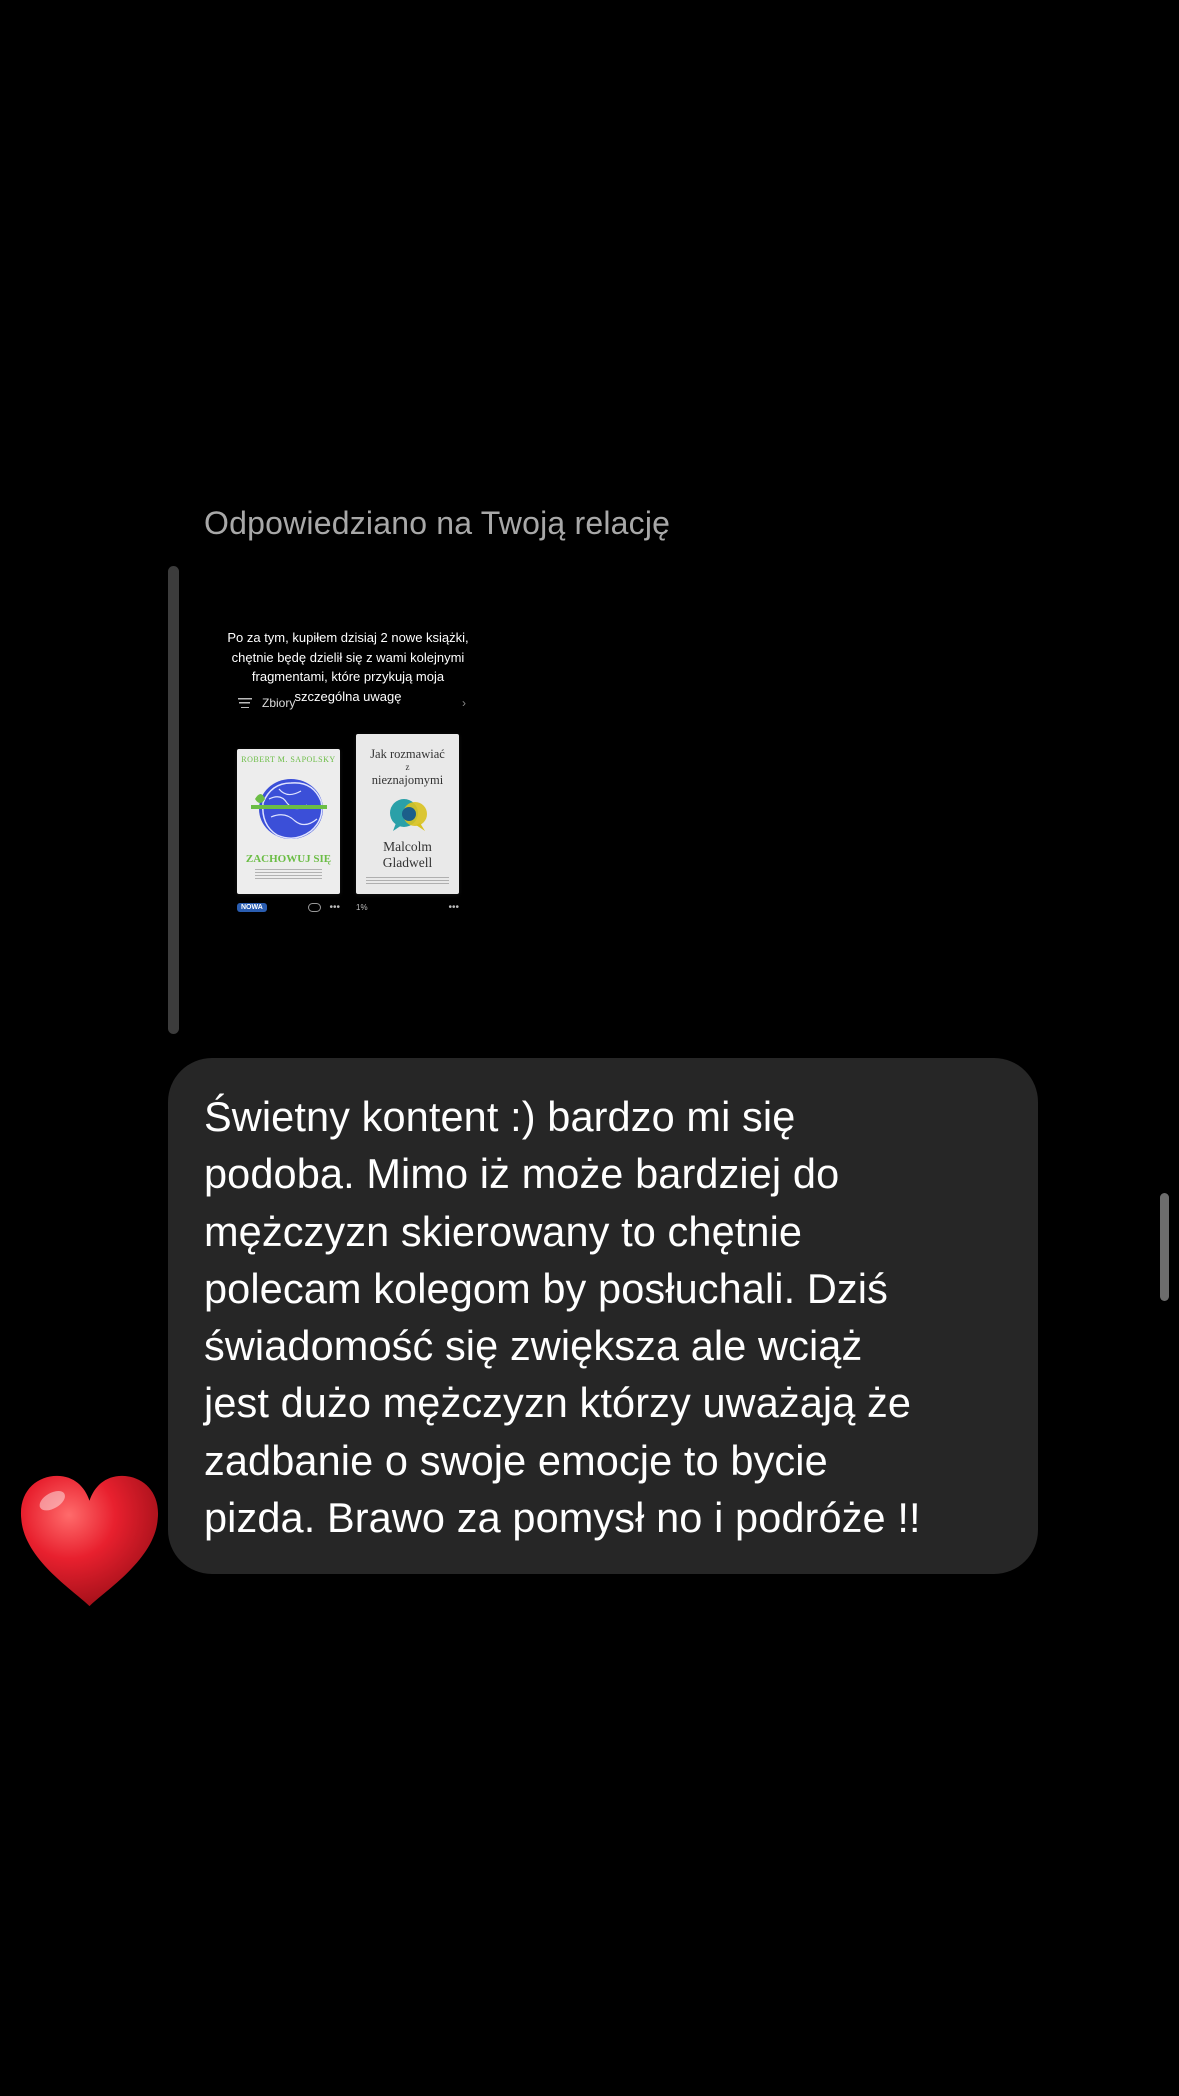 The height and width of the screenshot is (2096, 1179). What do you see at coordinates (315, 907) in the screenshot?
I see `cloud-icon` at bounding box center [315, 907].